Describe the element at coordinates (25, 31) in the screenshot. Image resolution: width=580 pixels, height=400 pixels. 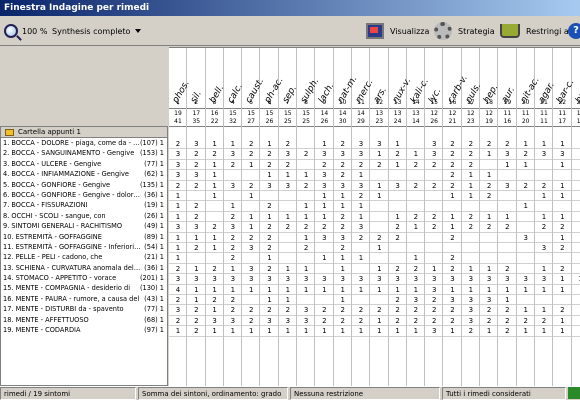
I see `zoom-control: 100 %` at that location.